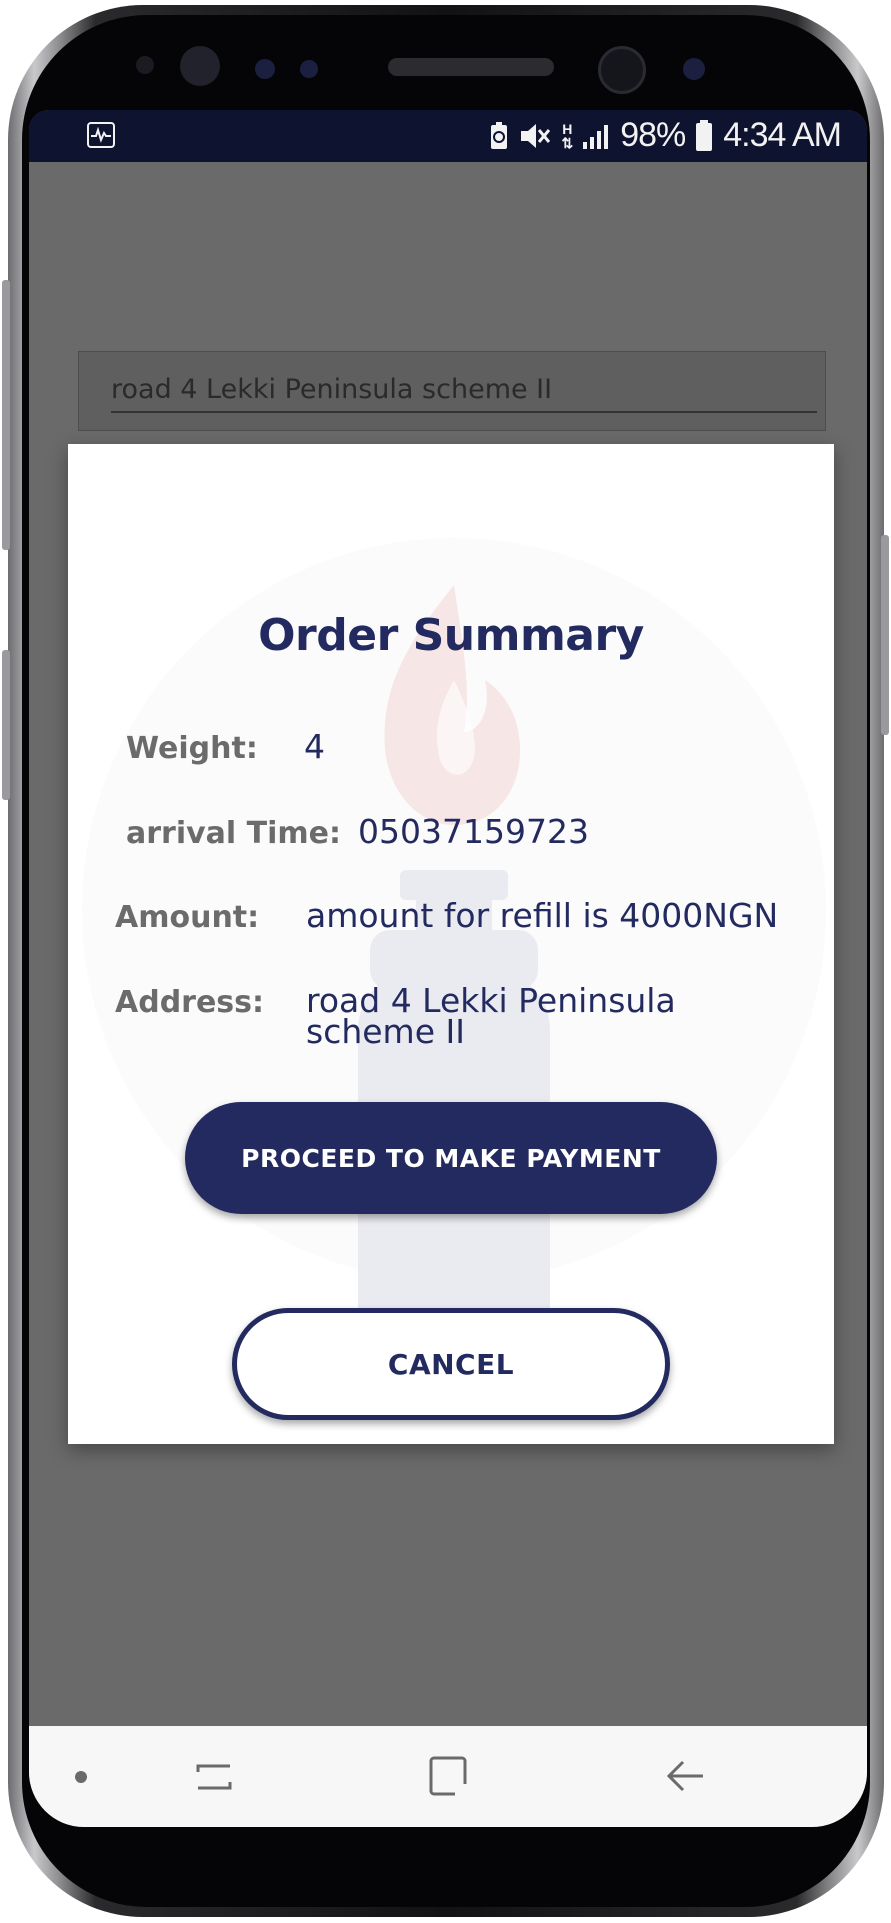 The height and width of the screenshot is (1923, 891). What do you see at coordinates (653, 135) in the screenshot?
I see `battery-percent: 98%` at bounding box center [653, 135].